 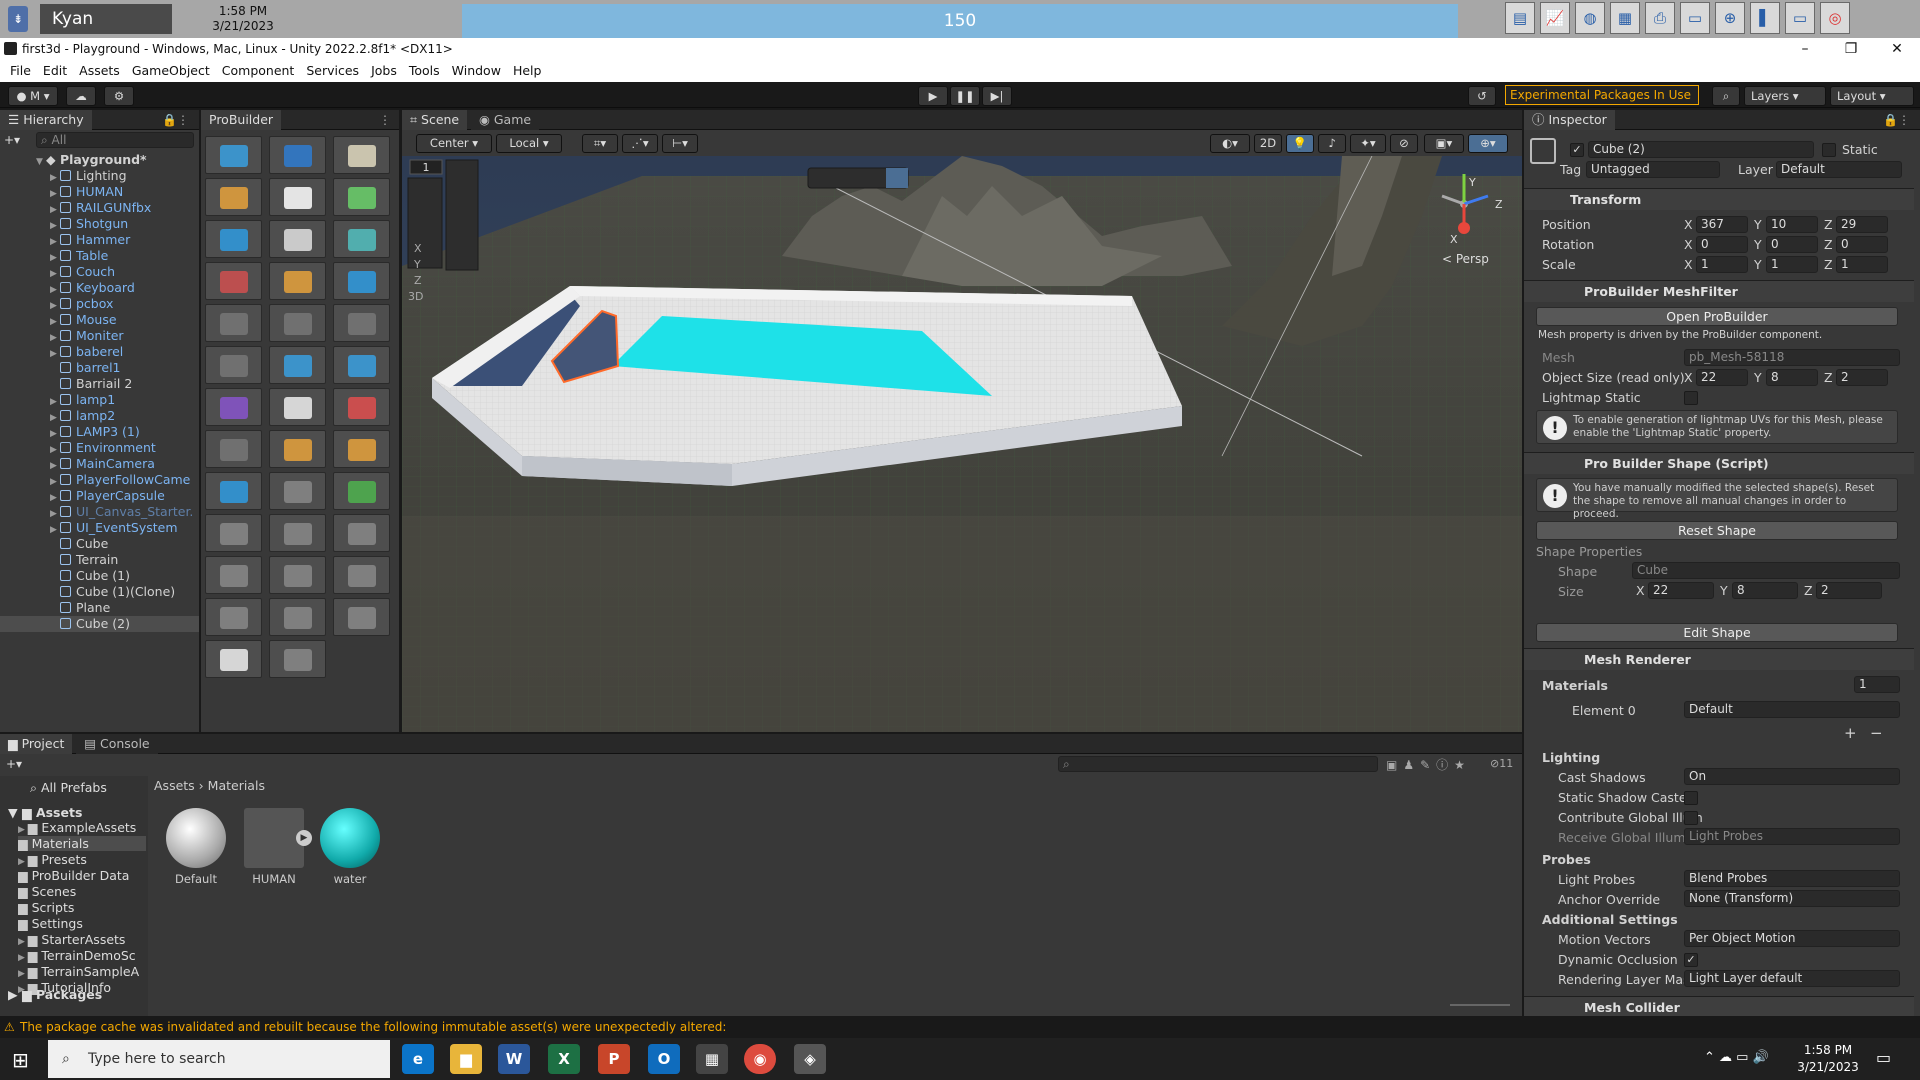 What do you see at coordinates (99, 576) in the screenshot?
I see `hierarchy-item: Cube (1)` at bounding box center [99, 576].